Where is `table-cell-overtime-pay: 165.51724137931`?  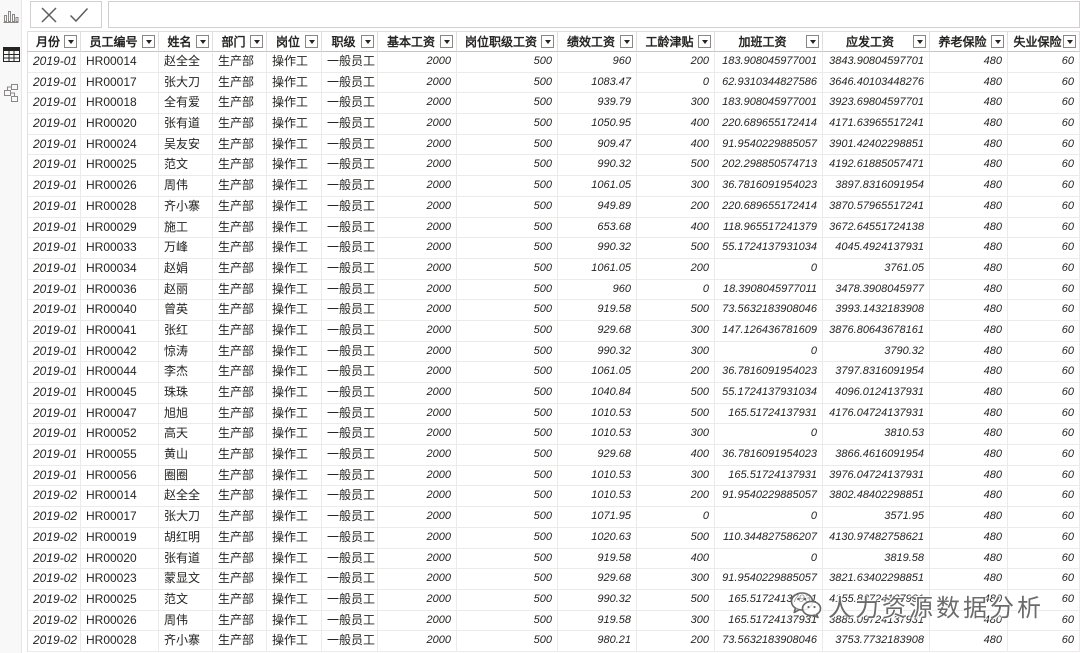 table-cell-overtime-pay: 165.51724137931 is located at coordinates (769, 476).